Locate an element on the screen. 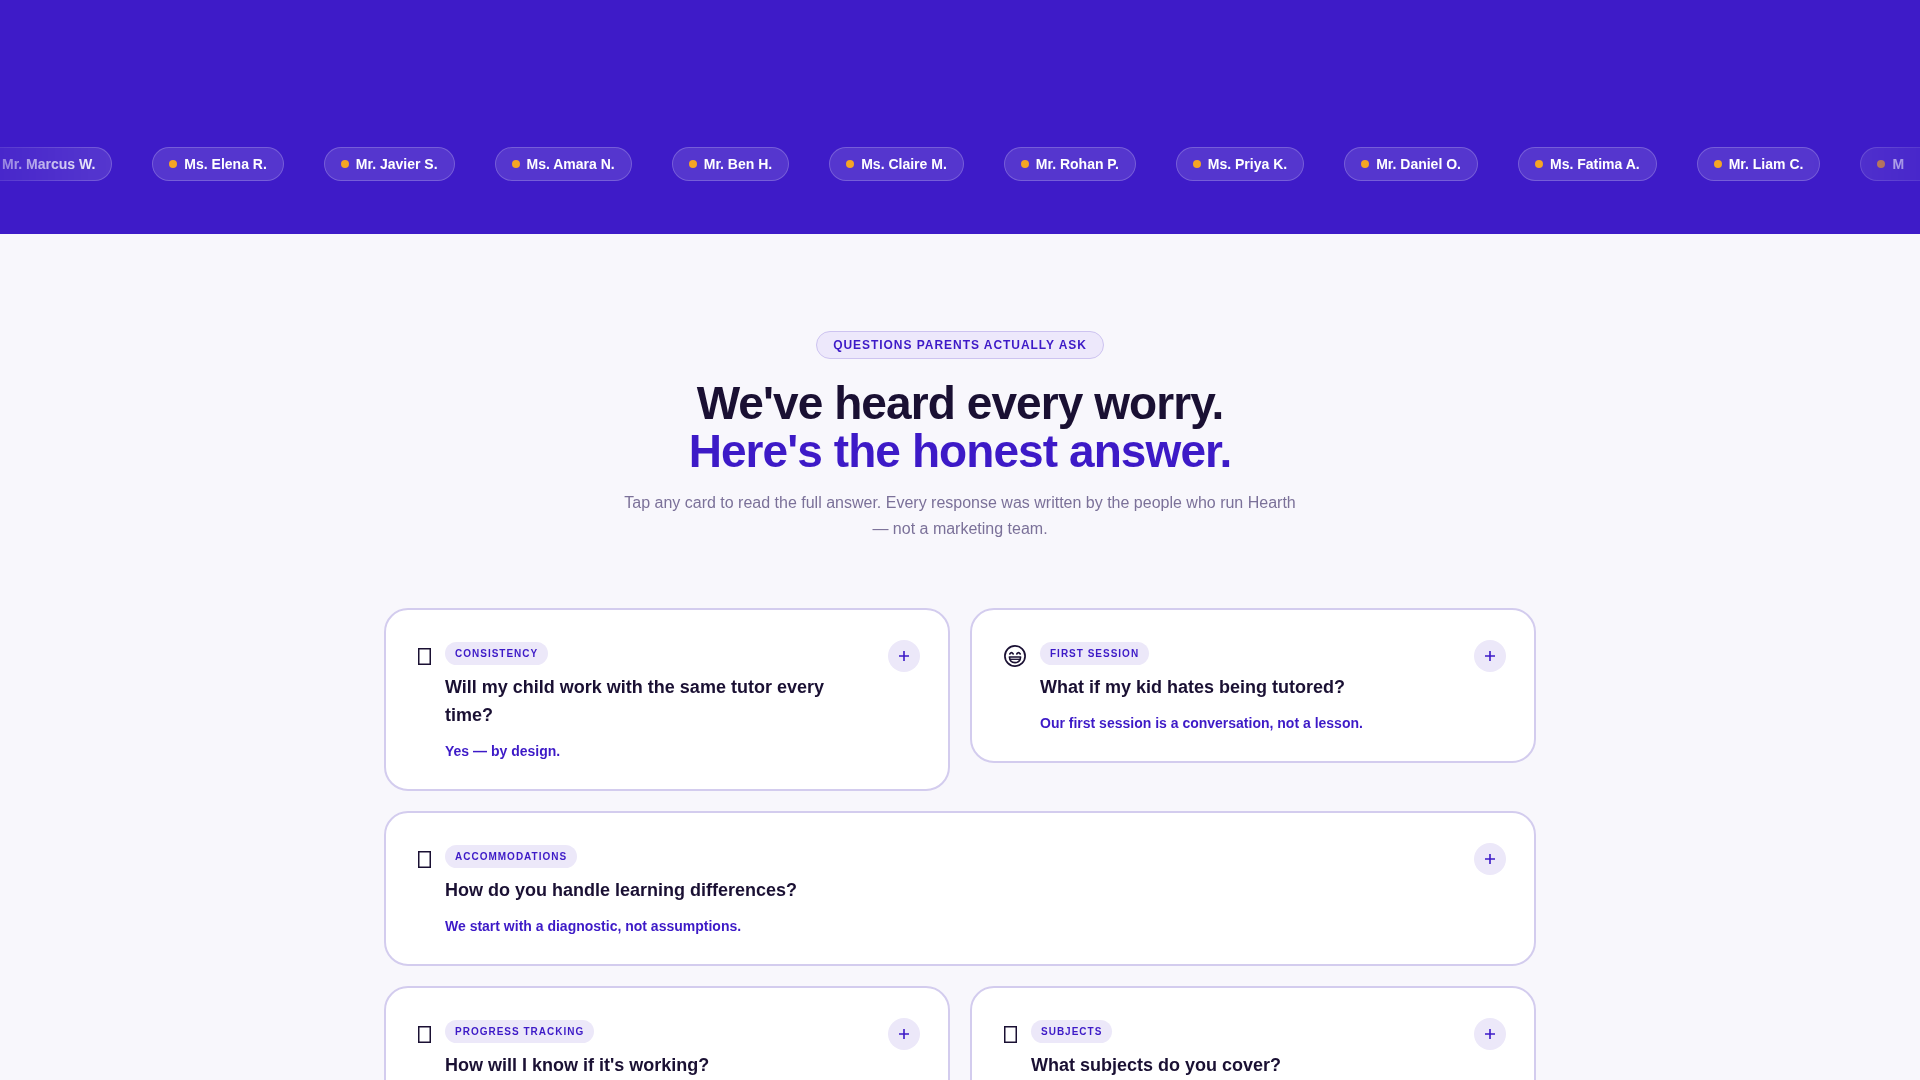 The width and height of the screenshot is (1920, 1080). chip-label: Mr. Javier S. is located at coordinates (396, 164).